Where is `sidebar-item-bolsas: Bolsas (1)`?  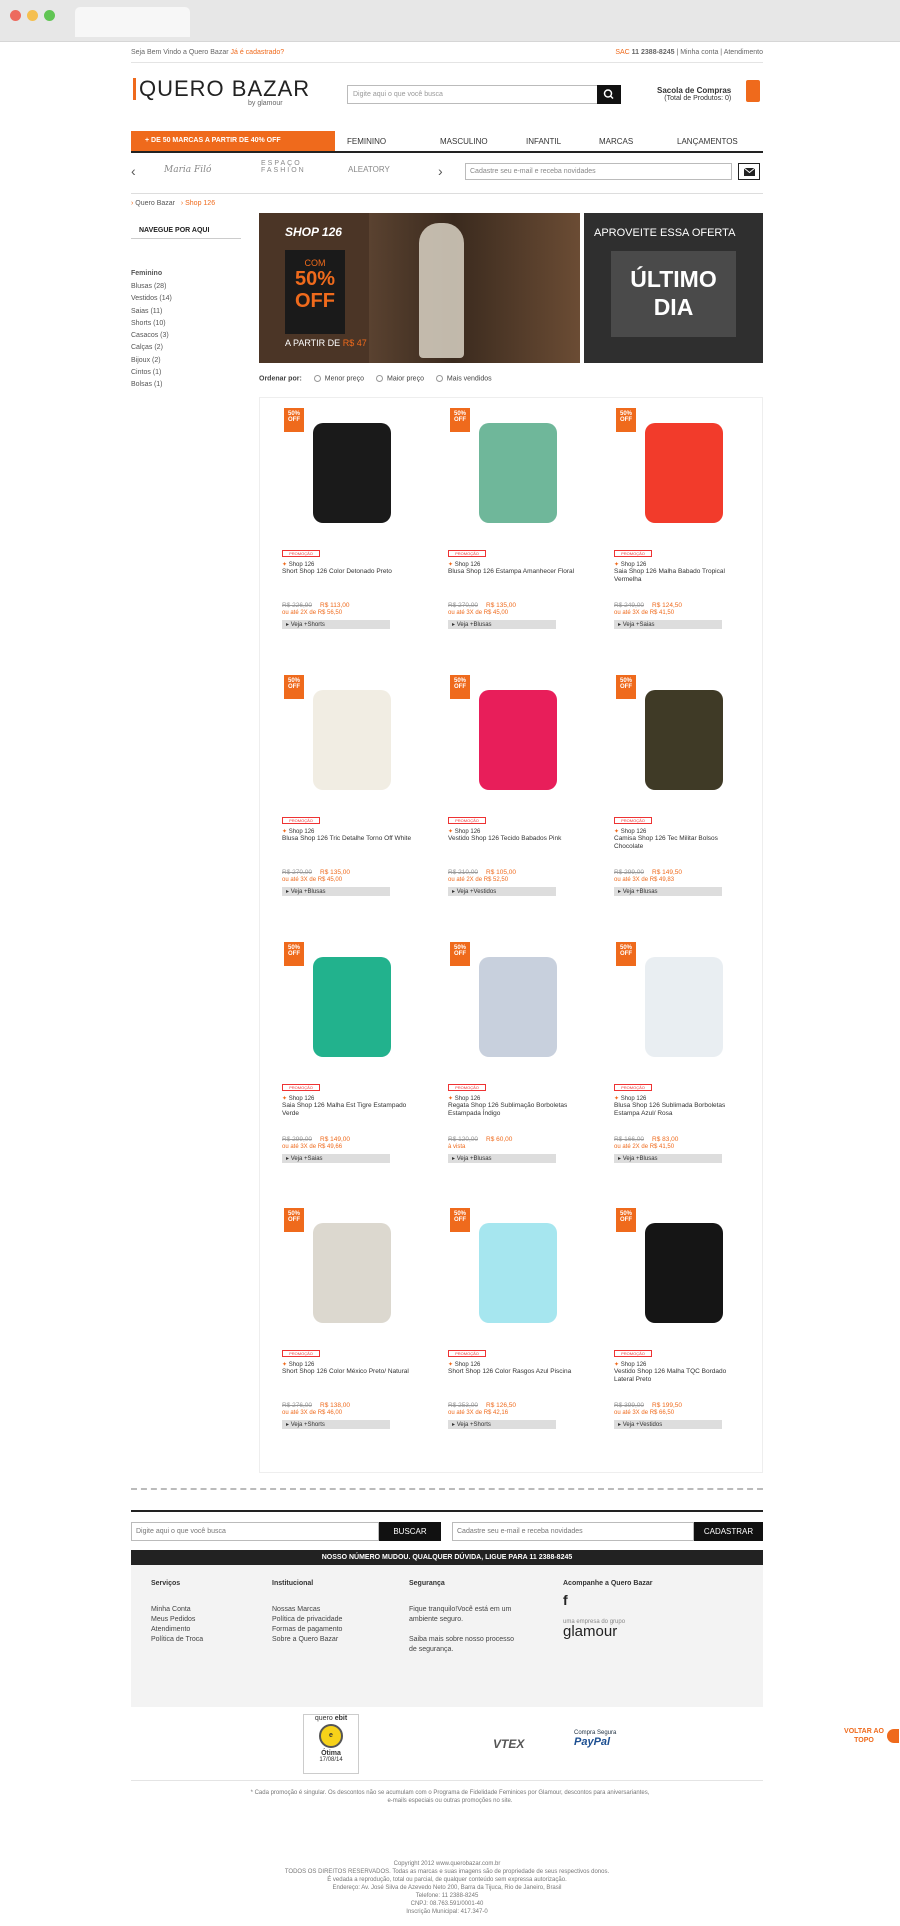
sidebar-item-bolsas: Bolsas (1) is located at coordinates (186, 385).